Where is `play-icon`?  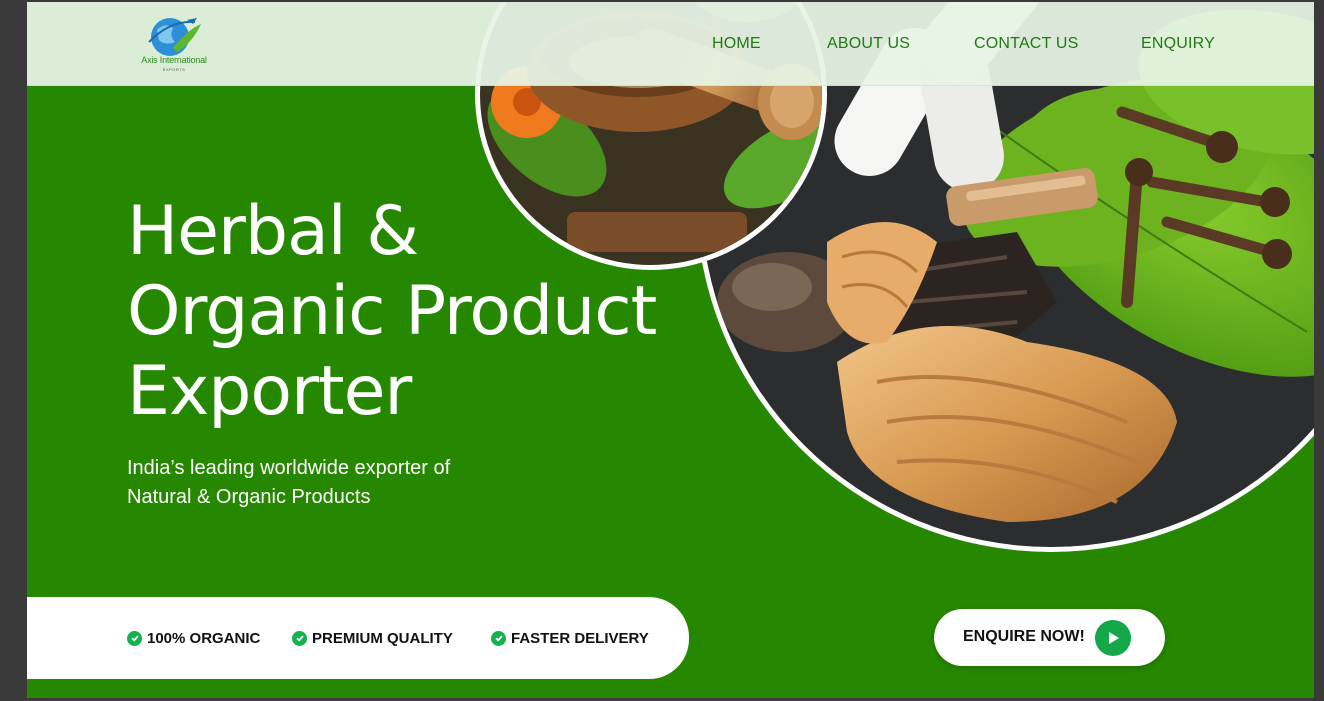
play-icon is located at coordinates (1113, 638).